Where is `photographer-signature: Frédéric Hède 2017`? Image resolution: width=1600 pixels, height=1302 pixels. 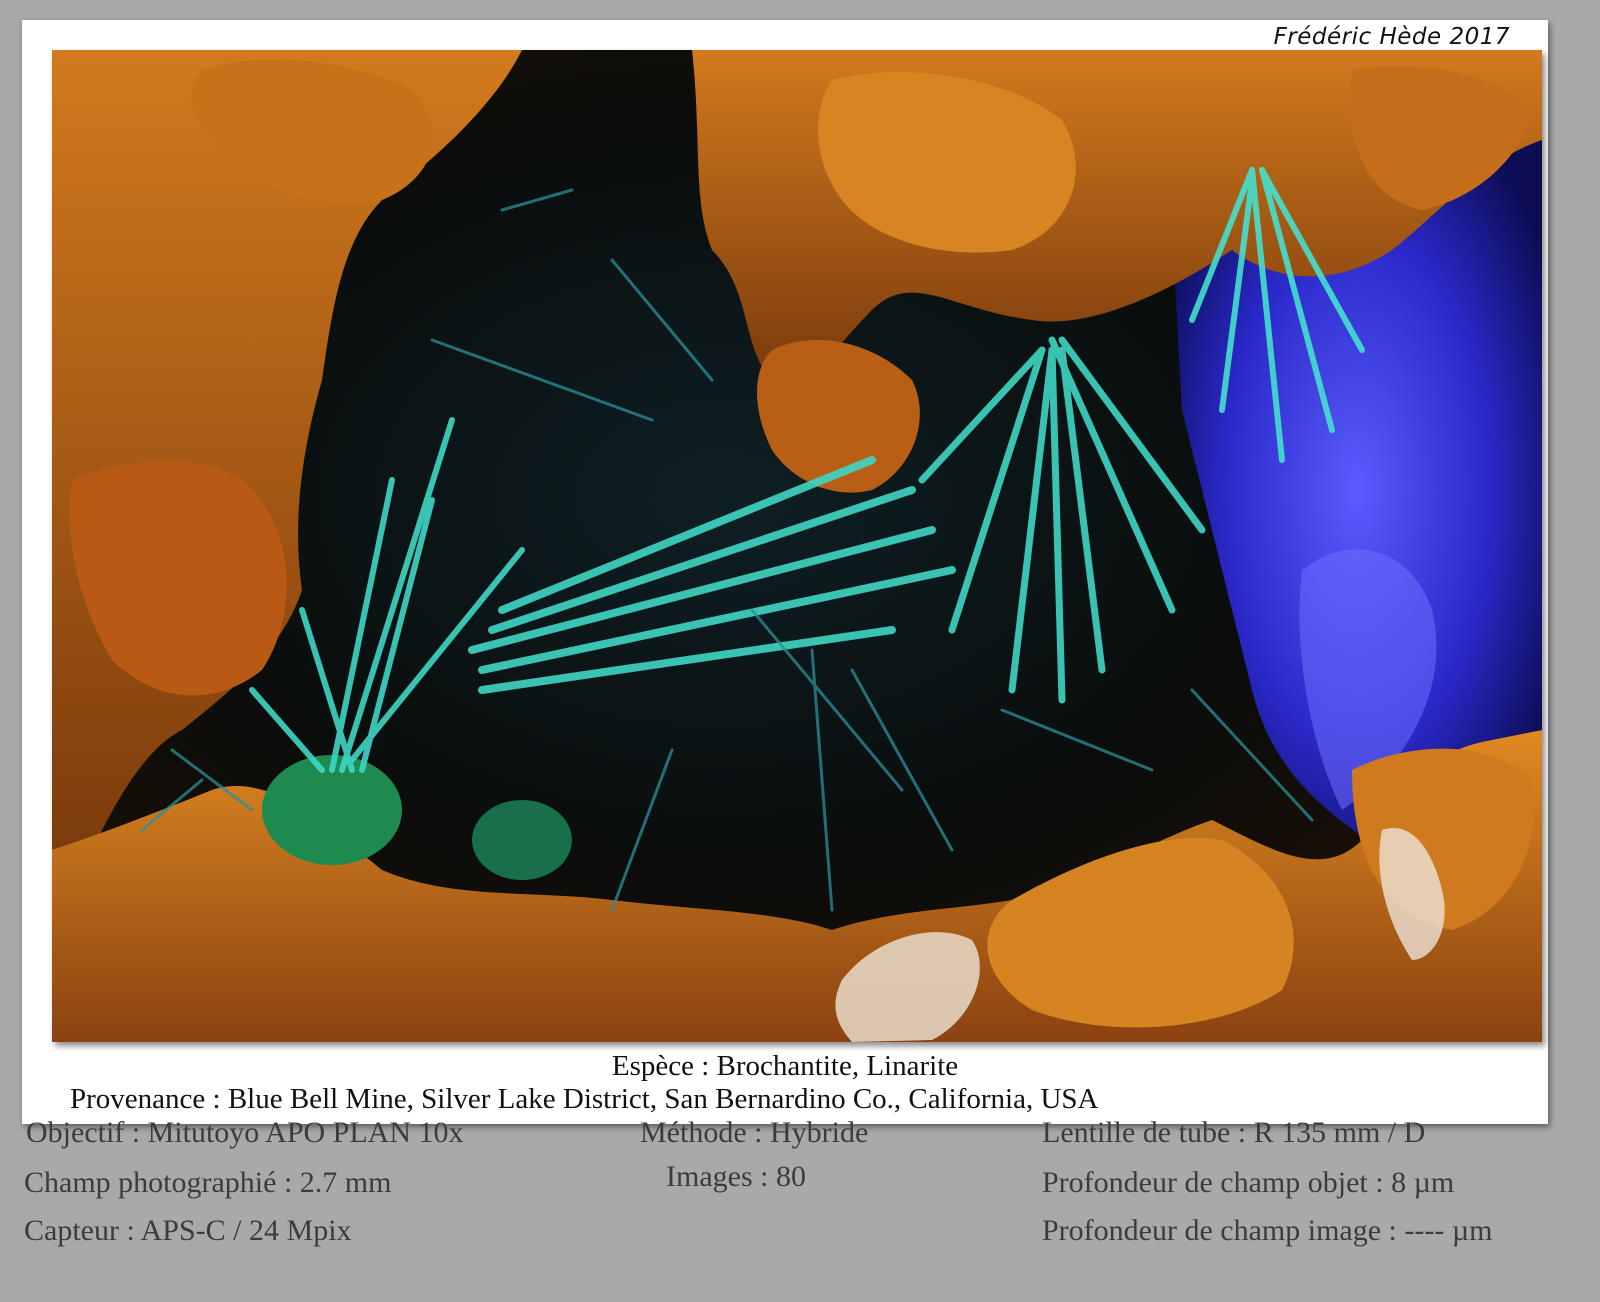 photographer-signature: Frédéric Hède 2017 is located at coordinates (1391, 37).